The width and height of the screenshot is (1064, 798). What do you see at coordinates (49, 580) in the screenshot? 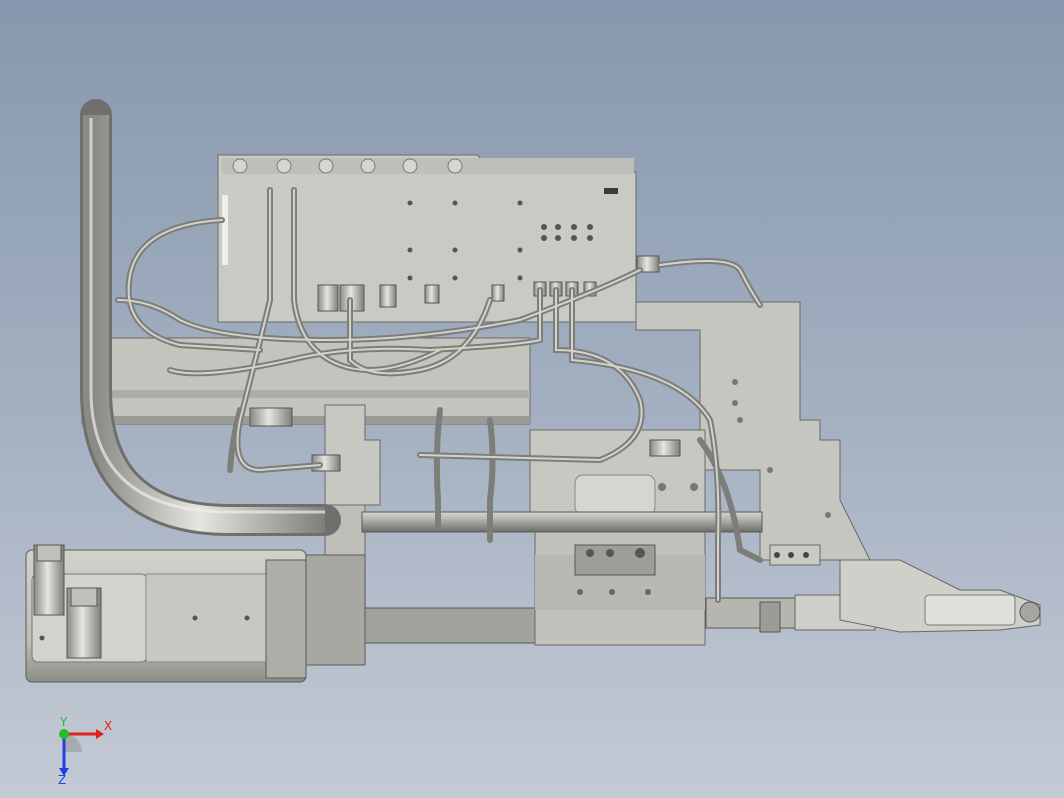
I see `motor-connector-top` at bounding box center [49, 580].